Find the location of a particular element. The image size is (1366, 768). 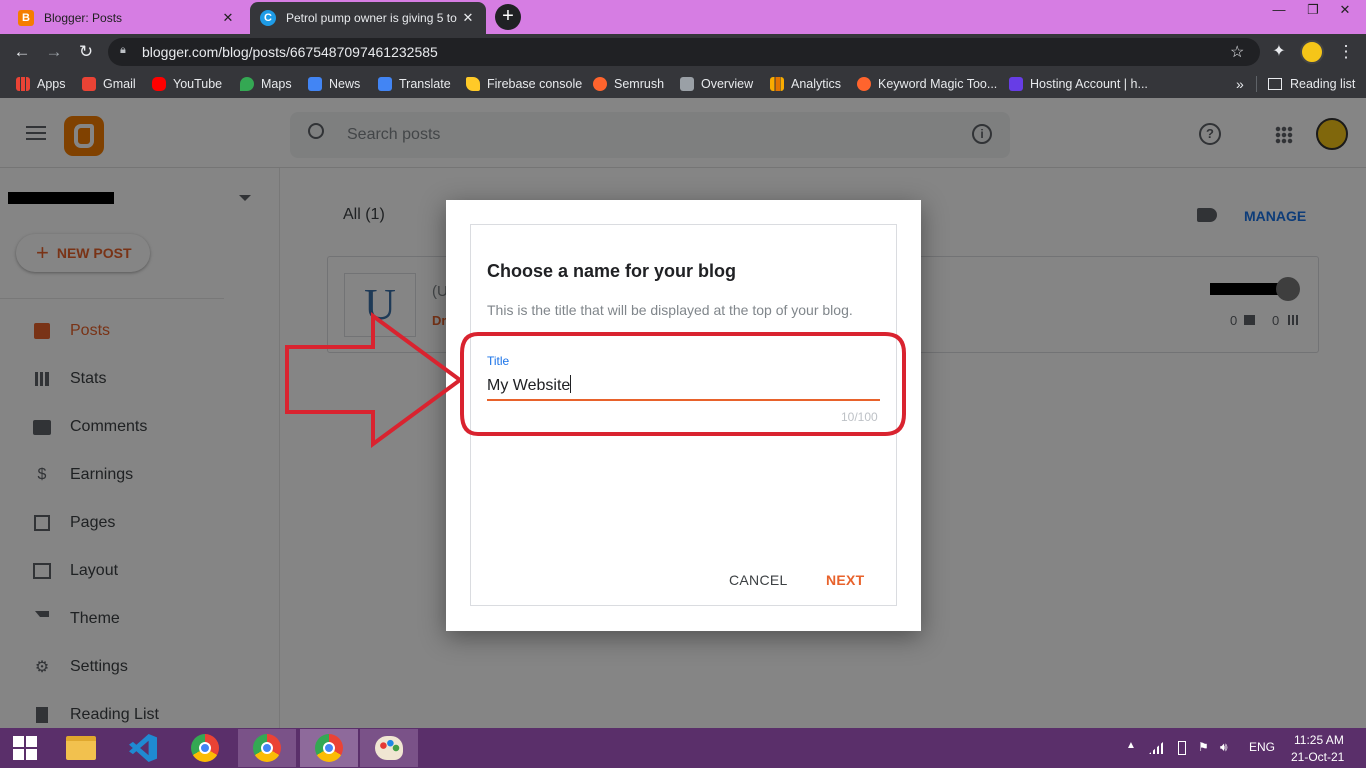

chrome-icon is located at coordinates (205, 748).